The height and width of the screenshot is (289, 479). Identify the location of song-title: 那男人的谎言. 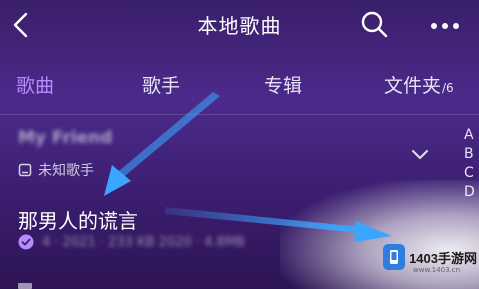
(78, 219).